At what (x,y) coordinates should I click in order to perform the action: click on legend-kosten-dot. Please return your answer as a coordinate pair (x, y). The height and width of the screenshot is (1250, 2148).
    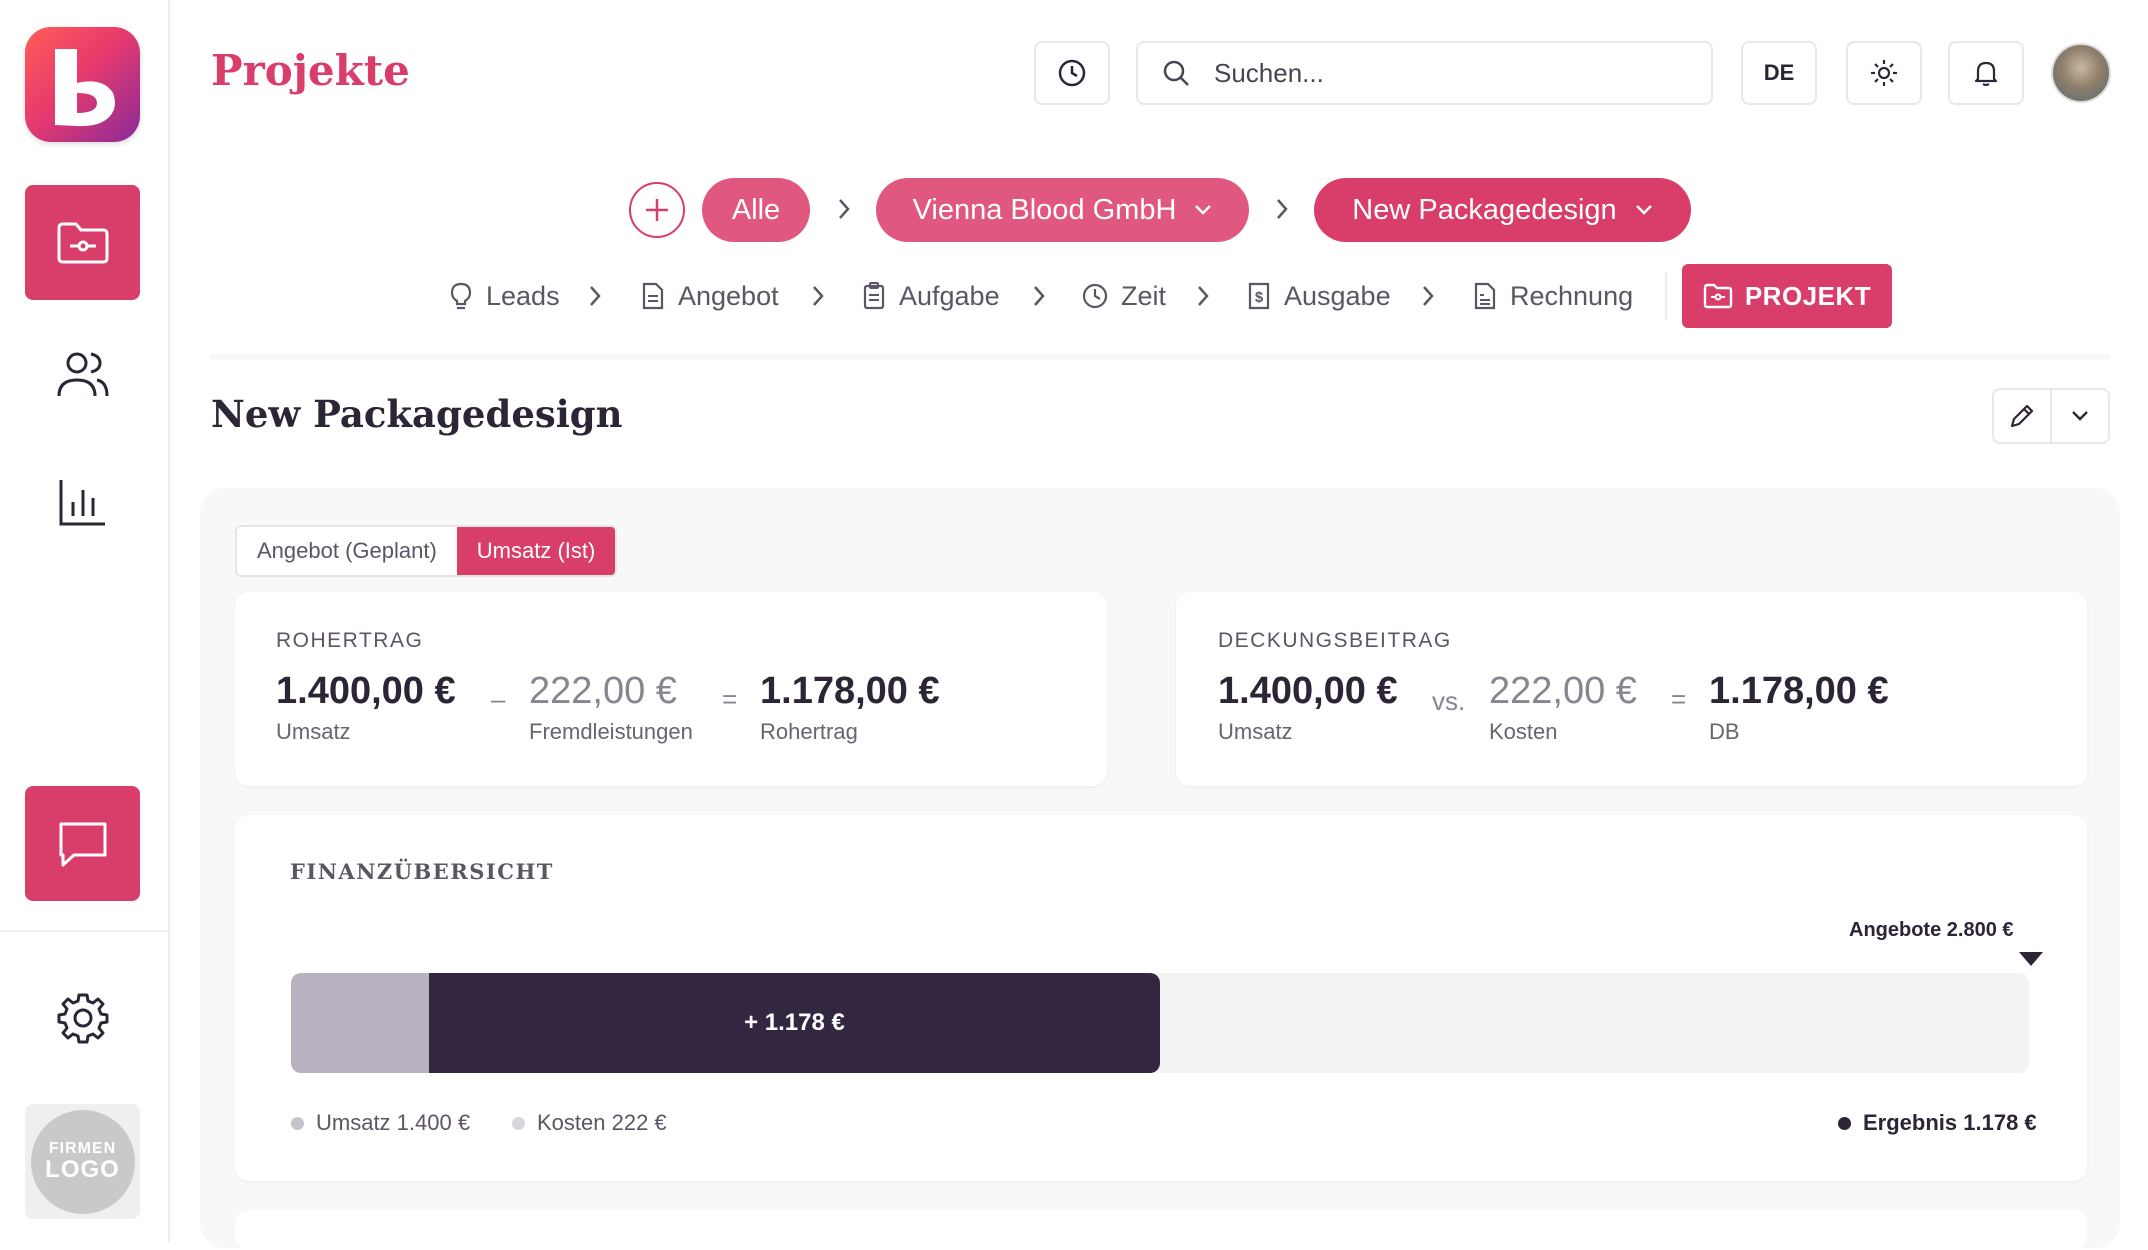
    Looking at the image, I should click on (518, 1123).